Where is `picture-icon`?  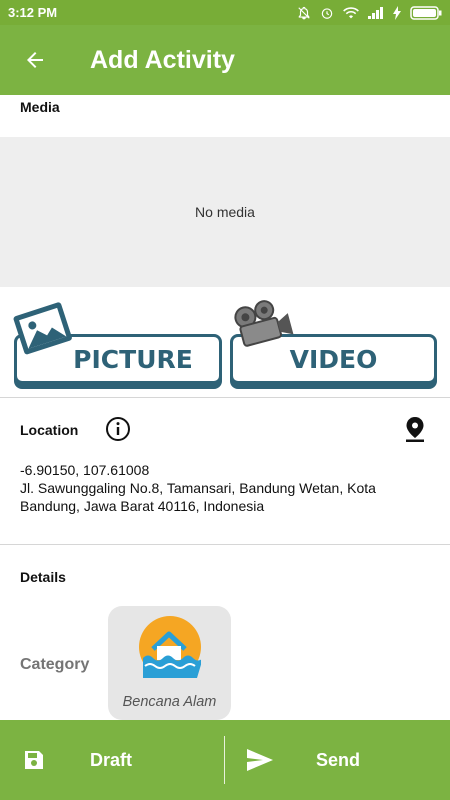 picture-icon is located at coordinates (42, 328).